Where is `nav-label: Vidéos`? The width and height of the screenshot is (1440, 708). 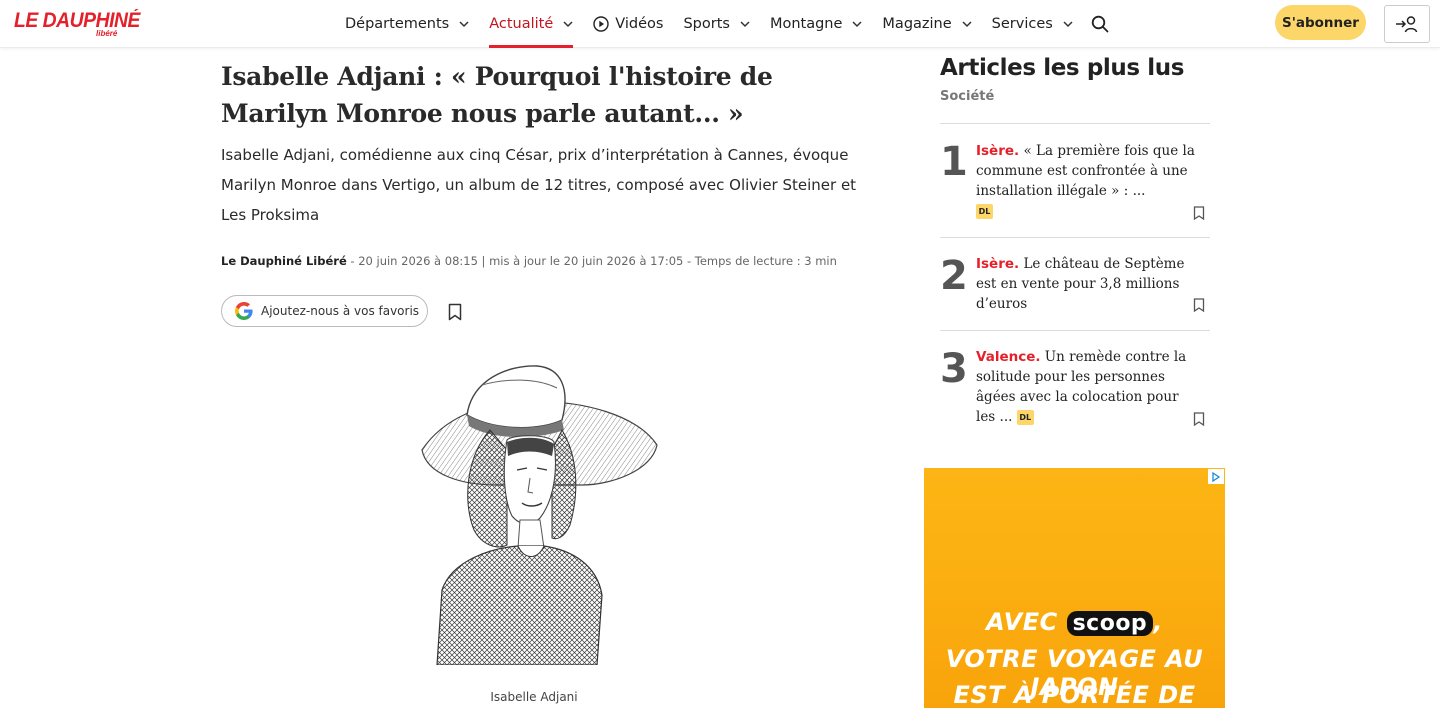 nav-label: Vidéos is located at coordinates (639, 24).